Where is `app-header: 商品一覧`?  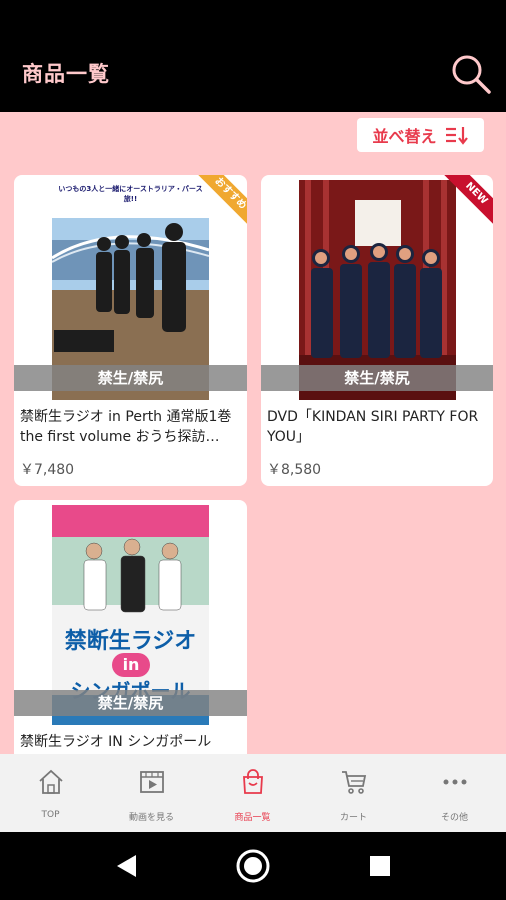
app-header: 商品一覧 is located at coordinates (253, 56).